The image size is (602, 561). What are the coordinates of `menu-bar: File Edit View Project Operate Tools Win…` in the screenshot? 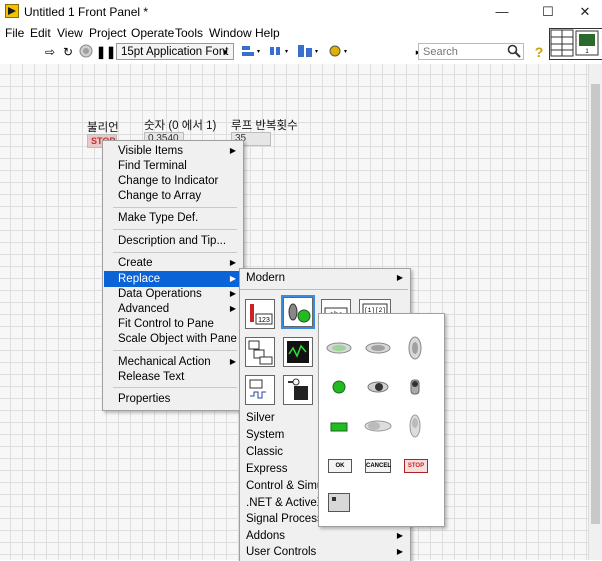 It's located at (274, 33).